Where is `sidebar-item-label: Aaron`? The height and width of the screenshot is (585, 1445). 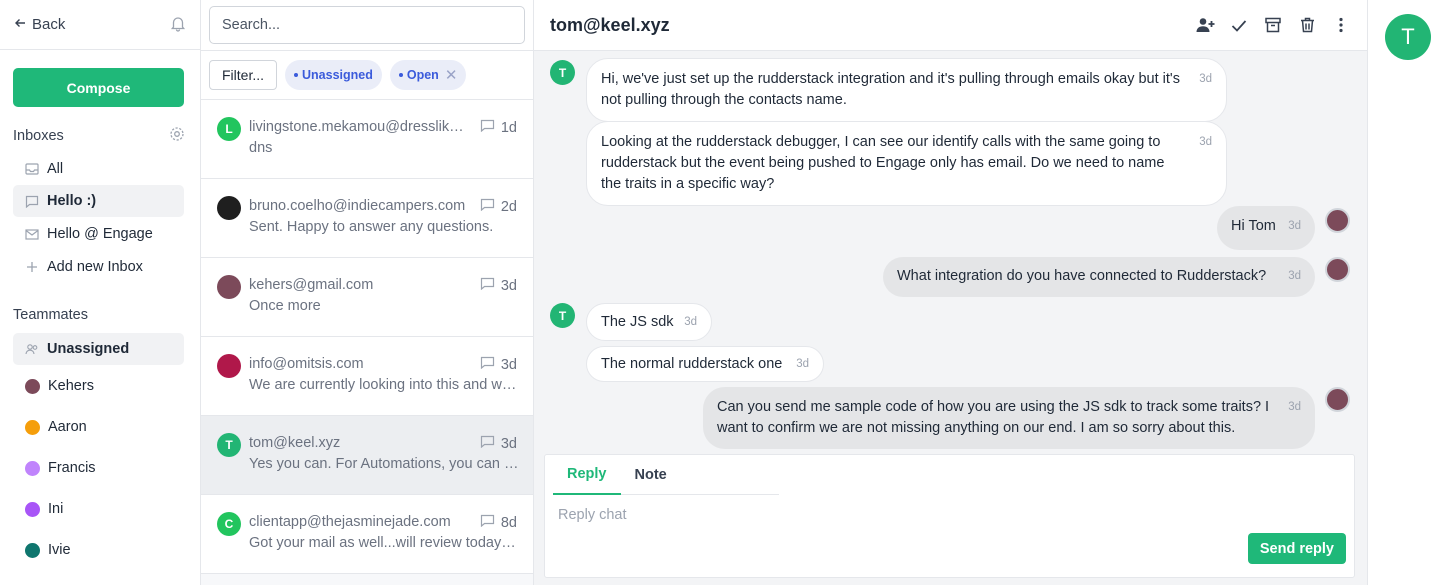 sidebar-item-label: Aaron is located at coordinates (67, 427).